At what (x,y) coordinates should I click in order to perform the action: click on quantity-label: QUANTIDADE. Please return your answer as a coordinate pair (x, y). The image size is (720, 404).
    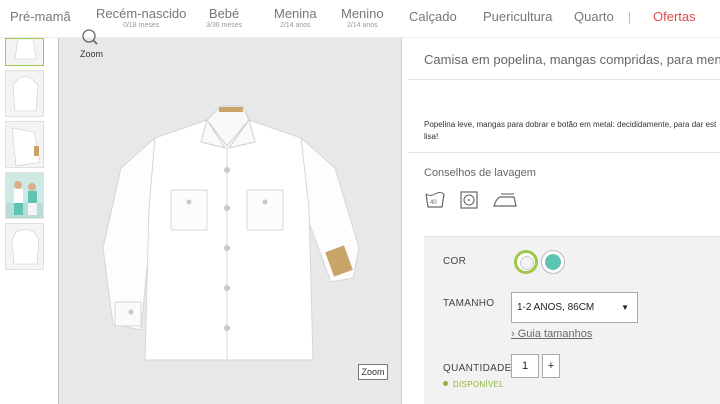
    Looking at the image, I should click on (477, 368).